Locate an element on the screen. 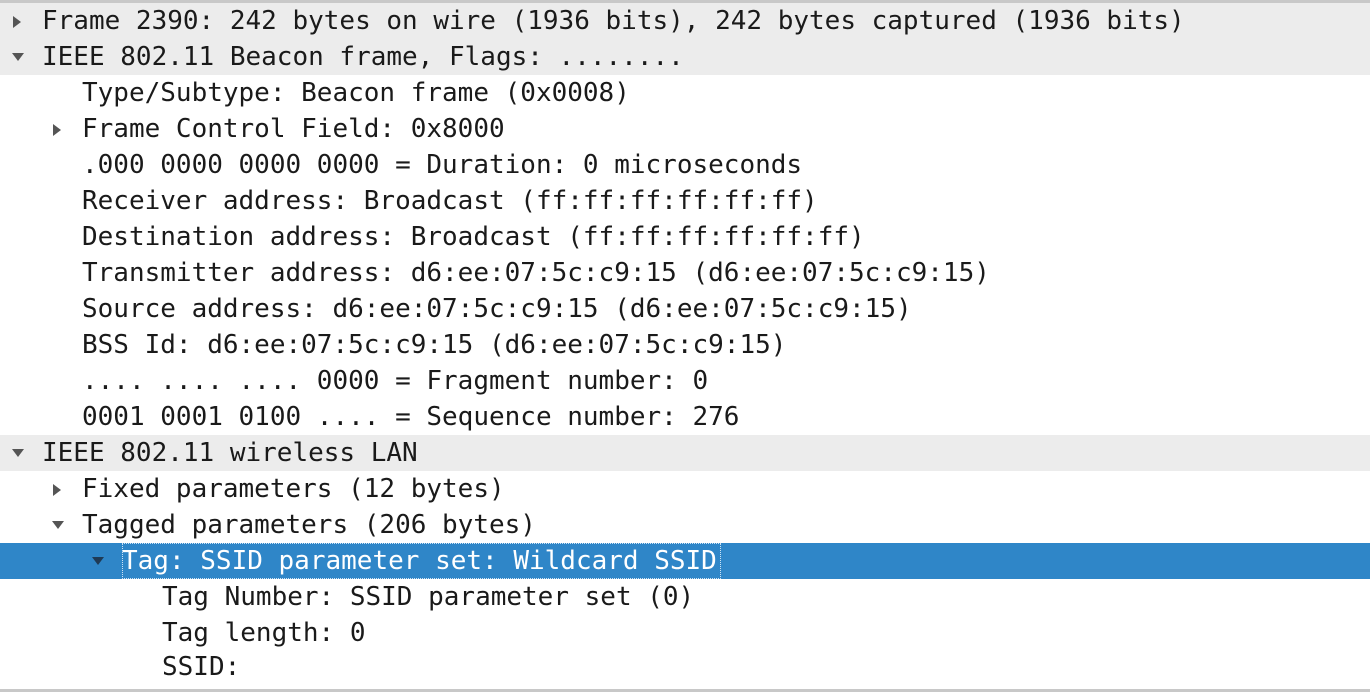  tree-row-tag-number: Tag Number: SSID parameter set (0) is located at coordinates (685, 597).